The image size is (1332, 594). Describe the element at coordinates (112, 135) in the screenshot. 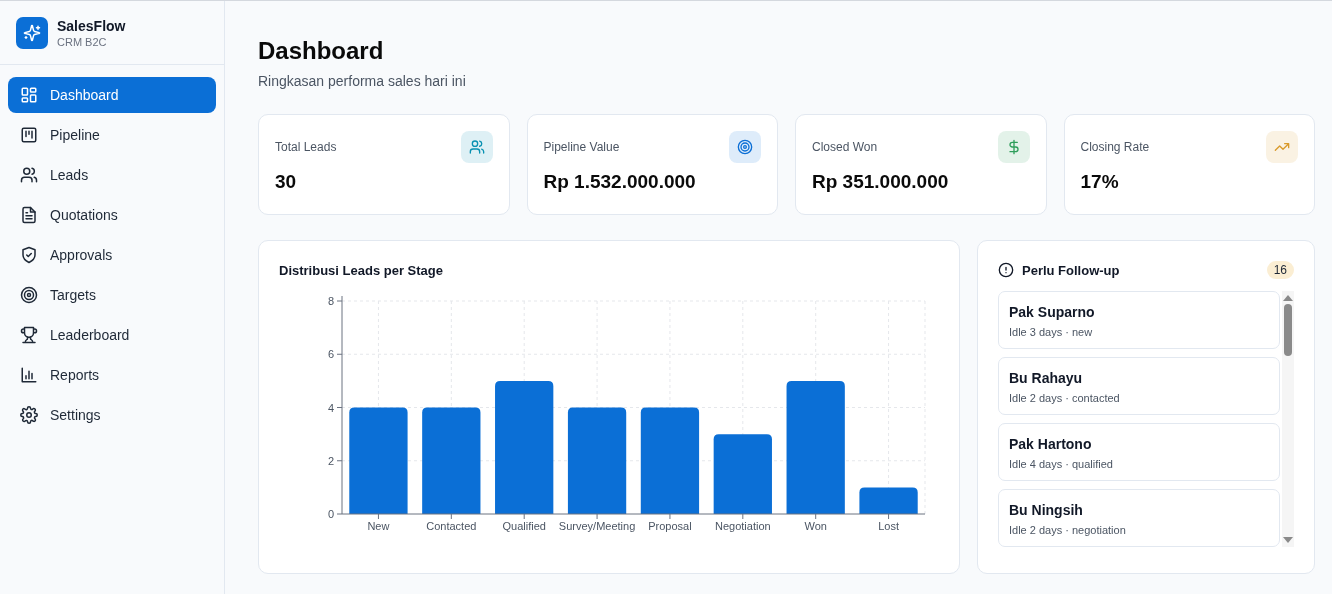

I see `nav-item: Pipeline` at that location.